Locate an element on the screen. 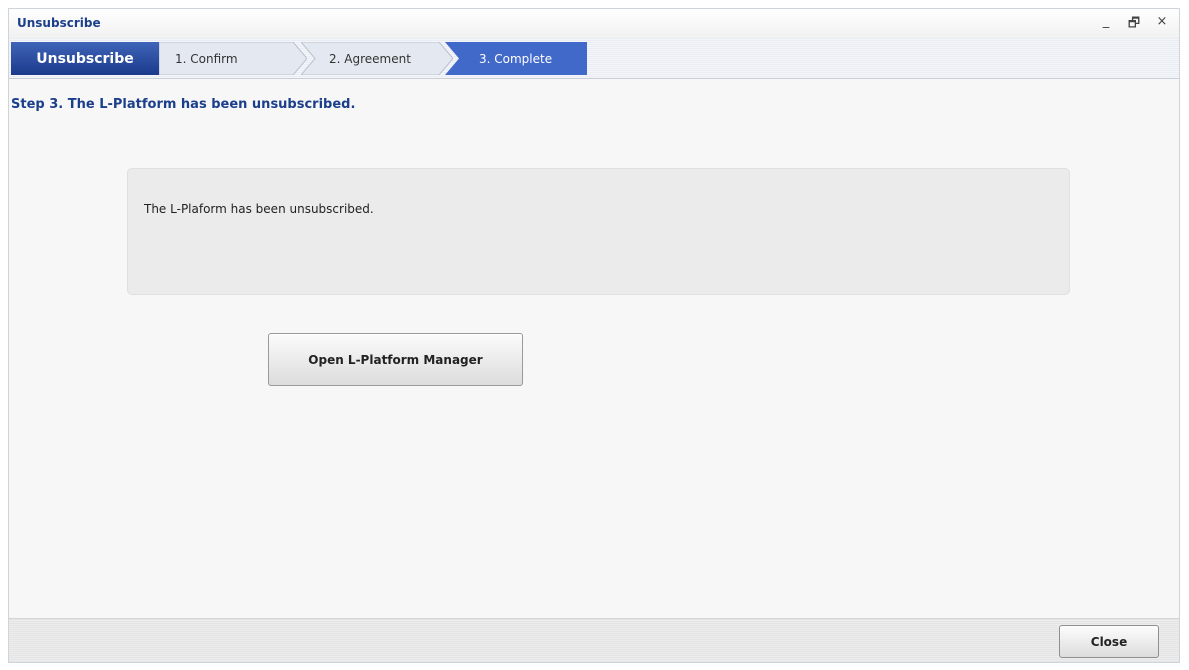 This screenshot has height=670, width=1189. completion-message: The L-Plaform has been unsubscribed. is located at coordinates (259, 209).